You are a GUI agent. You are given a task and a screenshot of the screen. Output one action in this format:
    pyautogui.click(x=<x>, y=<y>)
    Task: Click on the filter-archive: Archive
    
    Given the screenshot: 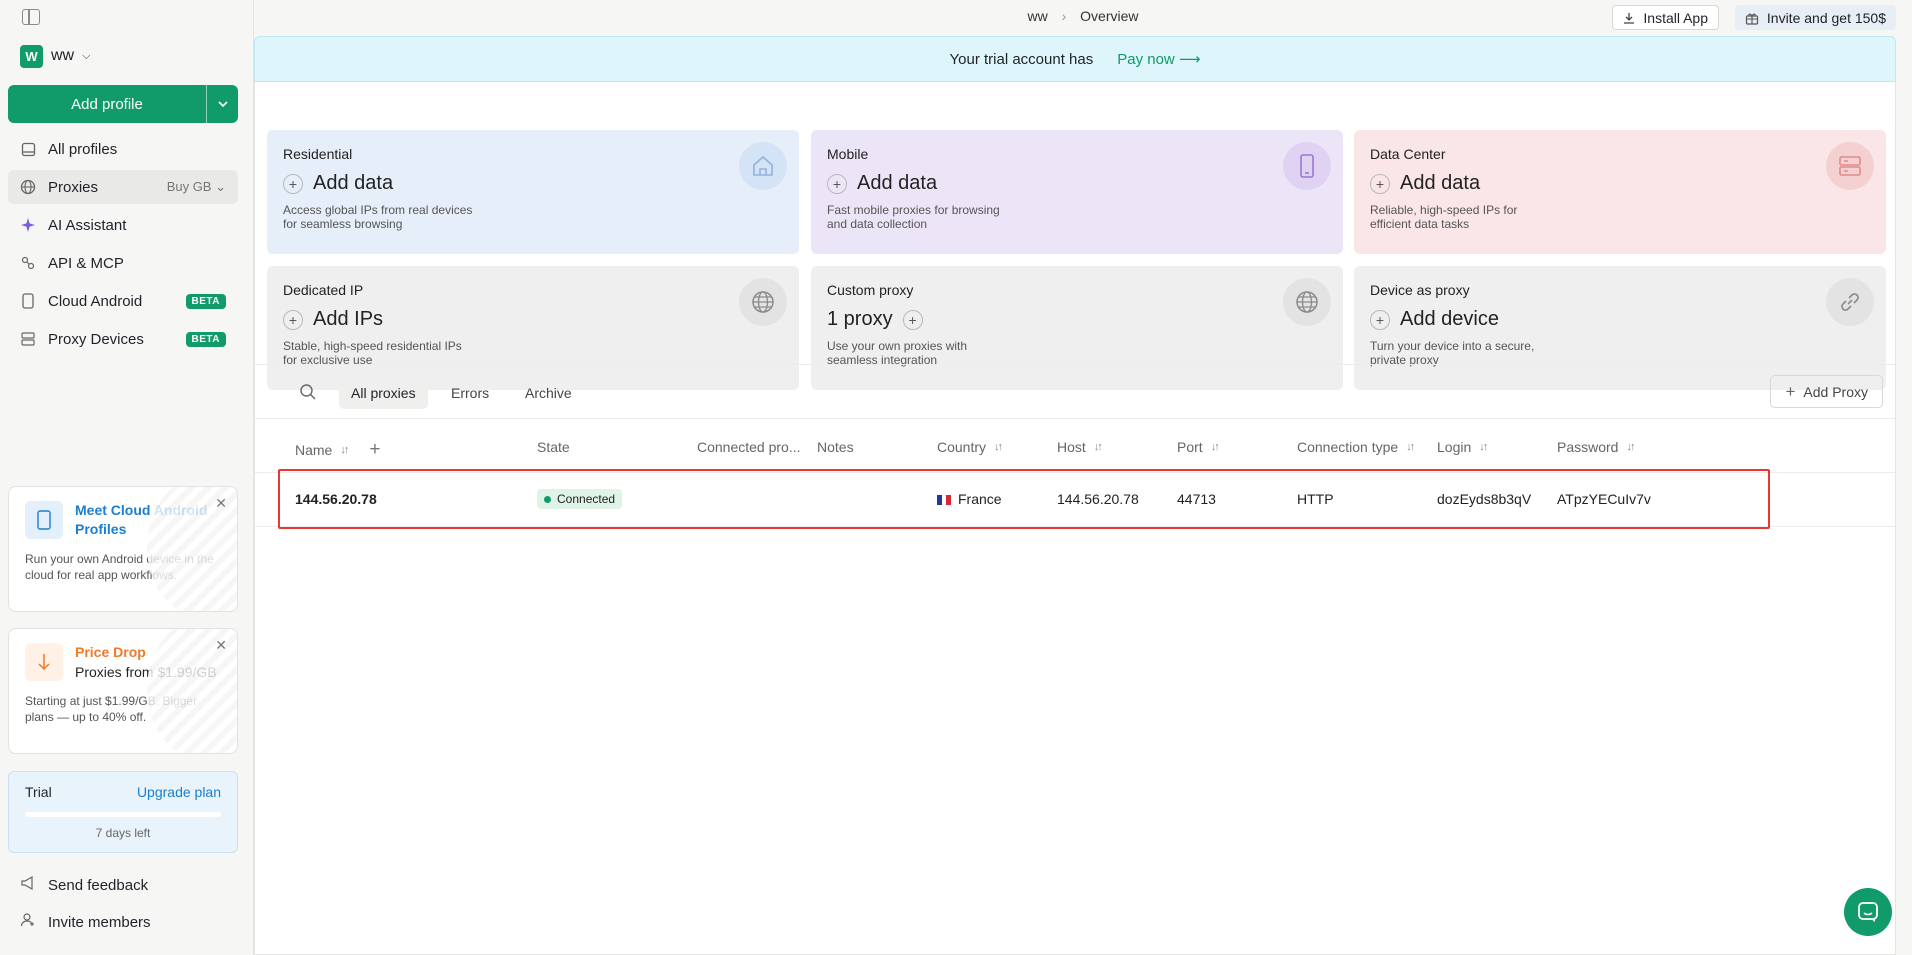 What is the action you would take?
    pyautogui.click(x=548, y=393)
    